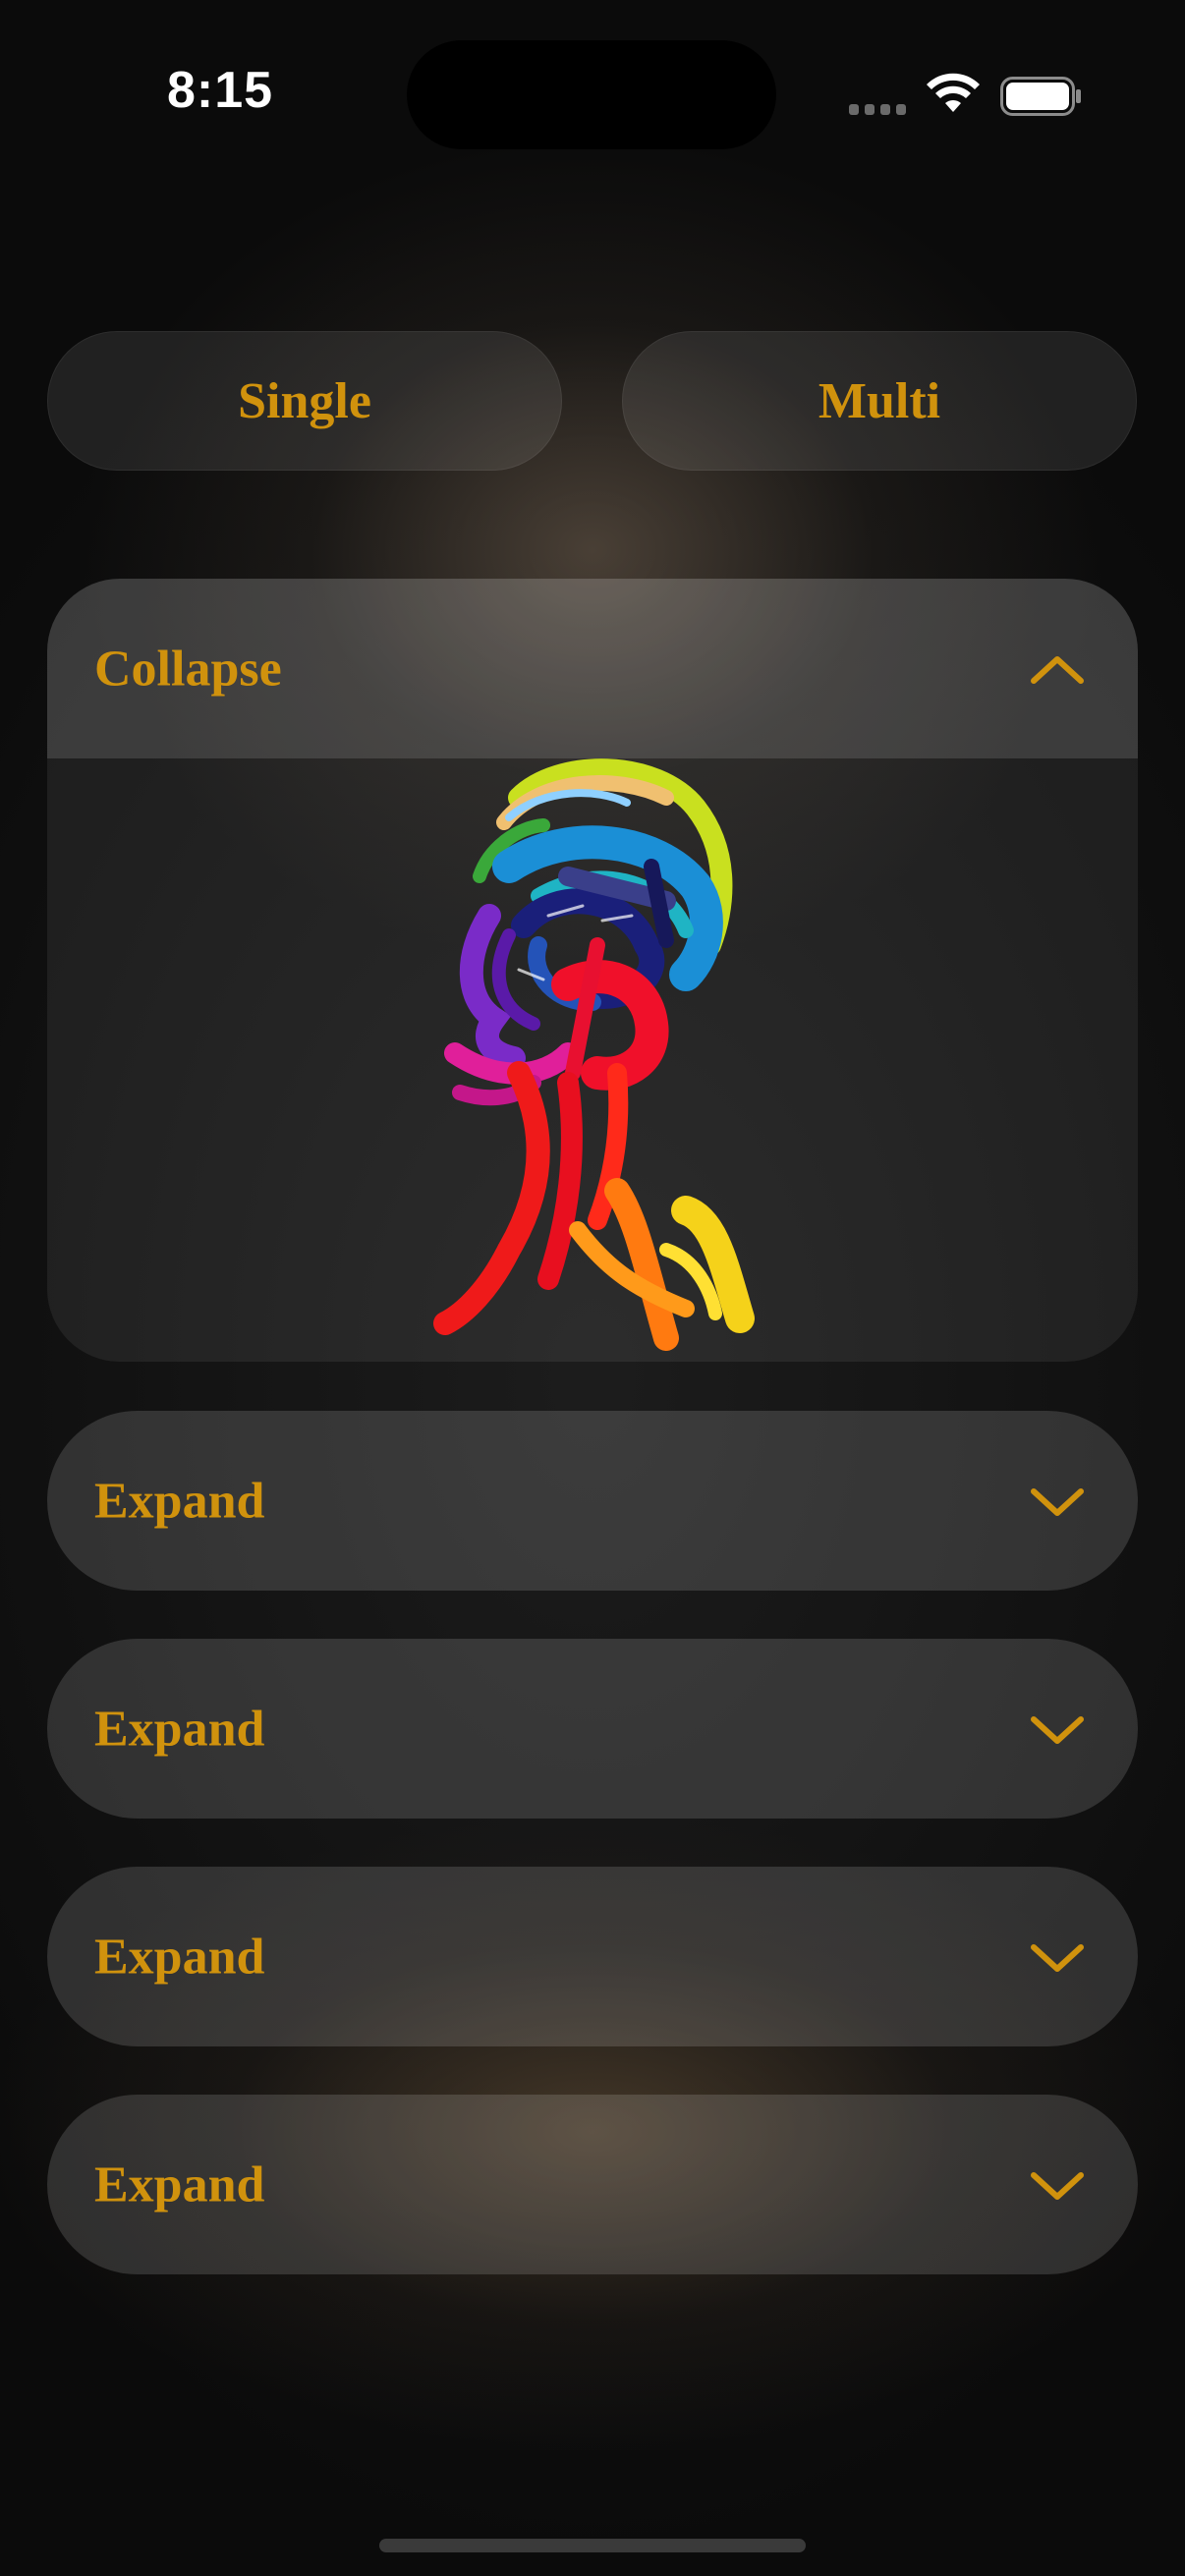 The height and width of the screenshot is (2576, 1185). I want to click on single-mode-button: Single, so click(305, 401).